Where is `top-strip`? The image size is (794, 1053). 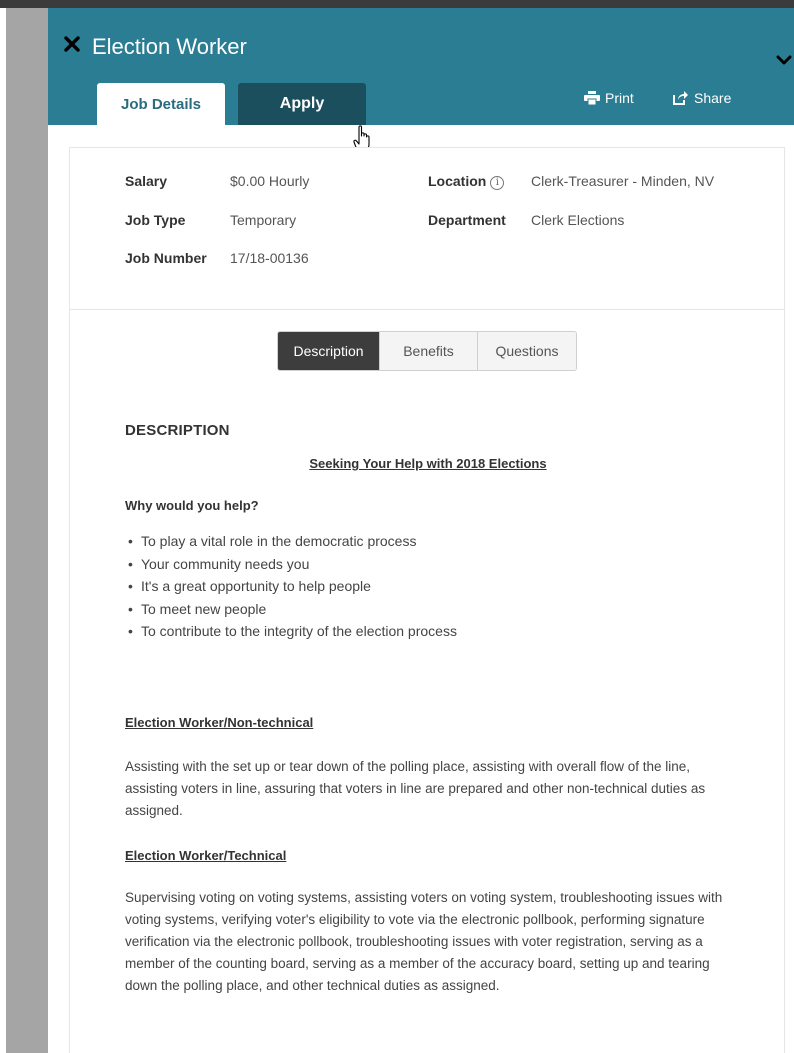 top-strip is located at coordinates (397, 4).